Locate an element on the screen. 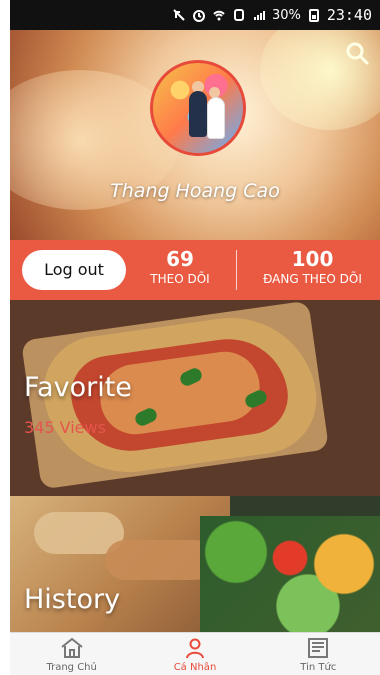  following-count: 100 is located at coordinates (312, 259).